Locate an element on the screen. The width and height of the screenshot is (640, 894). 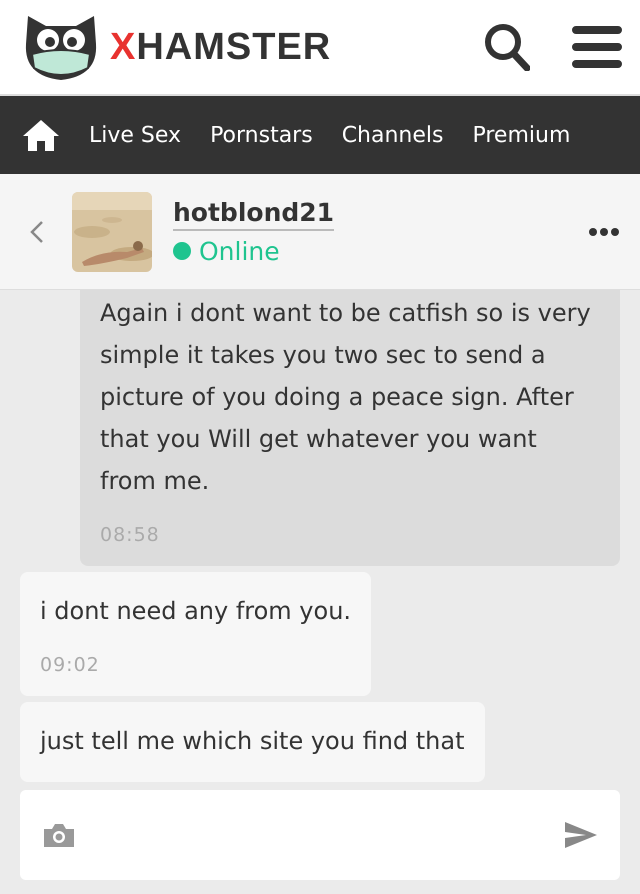
send-icon is located at coordinates (581, 835).